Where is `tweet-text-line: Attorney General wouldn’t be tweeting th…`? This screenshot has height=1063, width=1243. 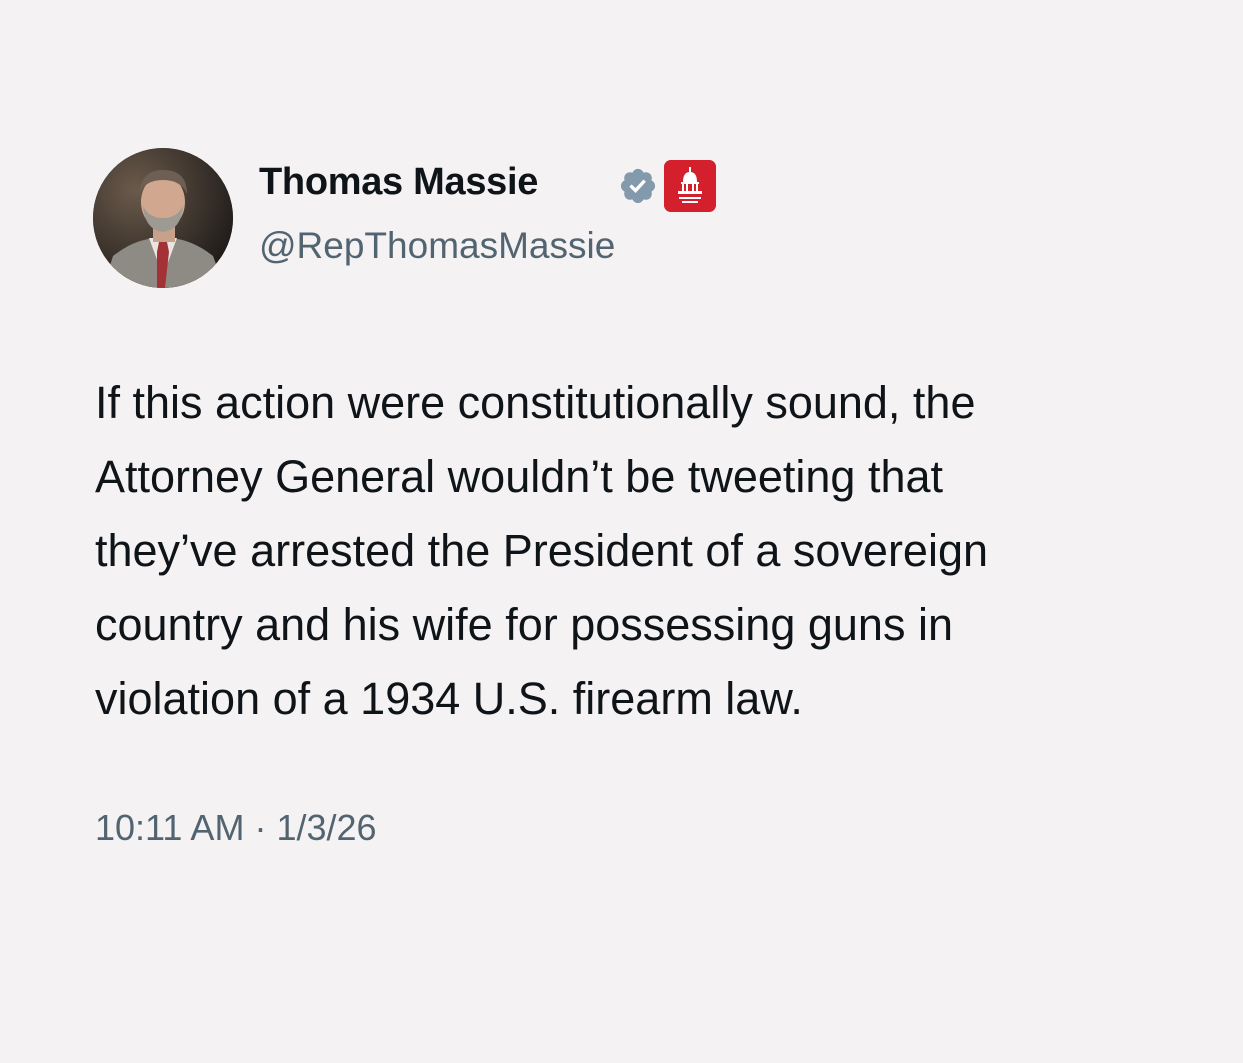
tweet-text-line: Attorney General wouldn’t be tweeting th… is located at coordinates (519, 476).